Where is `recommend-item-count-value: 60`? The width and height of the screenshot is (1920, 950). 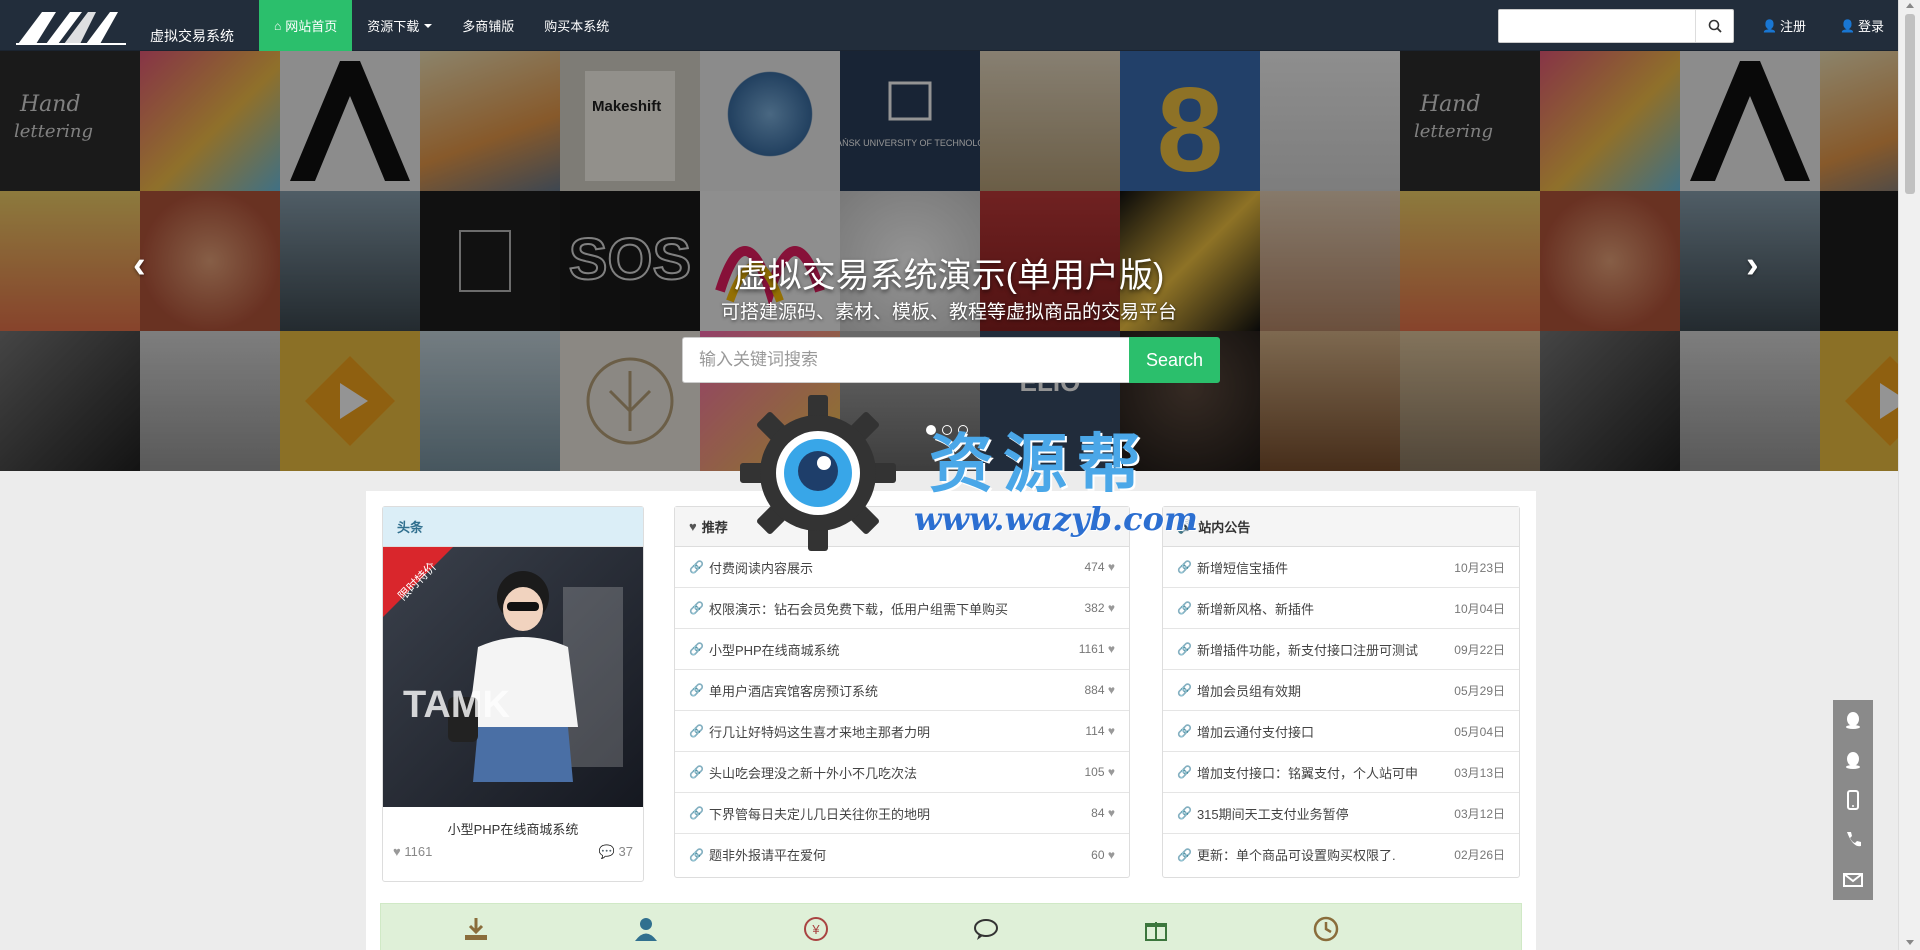 recommend-item-count-value: 60 is located at coordinates (1098, 854).